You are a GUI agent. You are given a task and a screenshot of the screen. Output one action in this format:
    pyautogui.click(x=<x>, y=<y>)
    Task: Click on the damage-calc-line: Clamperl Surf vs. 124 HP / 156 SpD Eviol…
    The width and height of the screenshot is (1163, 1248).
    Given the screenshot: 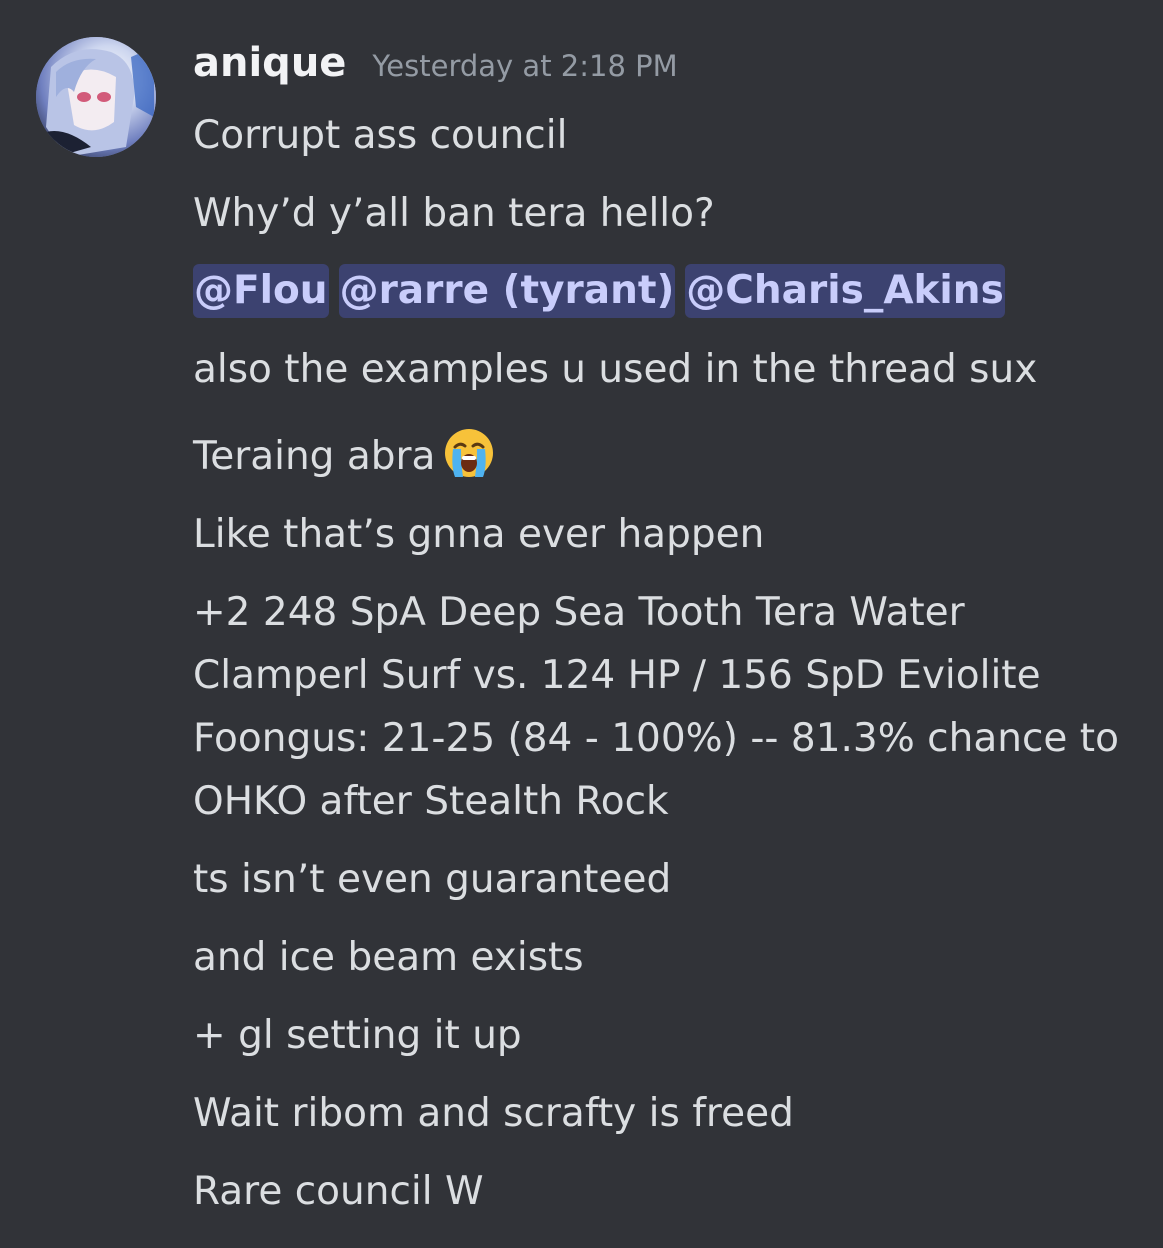 What is the action you would take?
    pyautogui.click(x=617, y=675)
    